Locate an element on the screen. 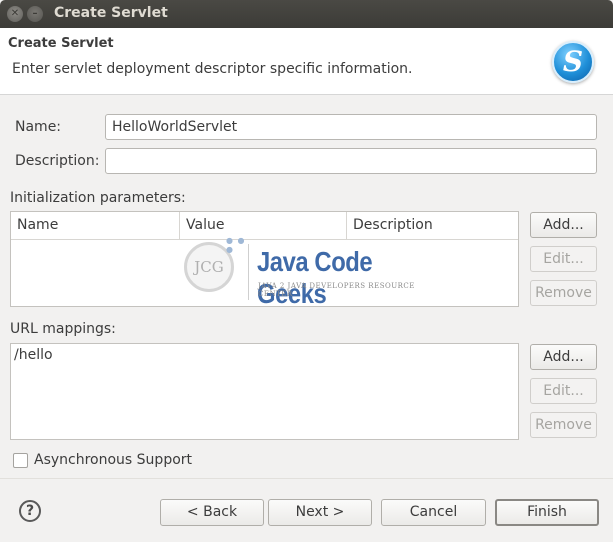 The height and width of the screenshot is (542, 613). wizard-title: Create Servlet is located at coordinates (61, 43).